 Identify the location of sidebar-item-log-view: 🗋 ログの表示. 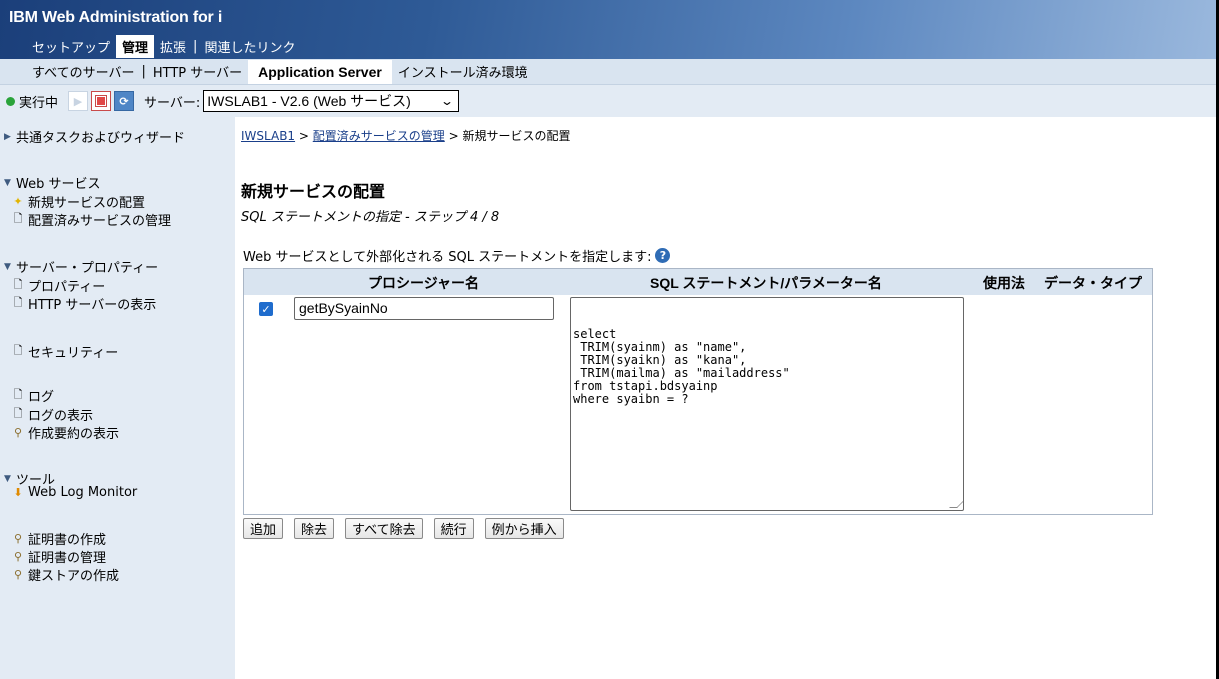
(52, 414).